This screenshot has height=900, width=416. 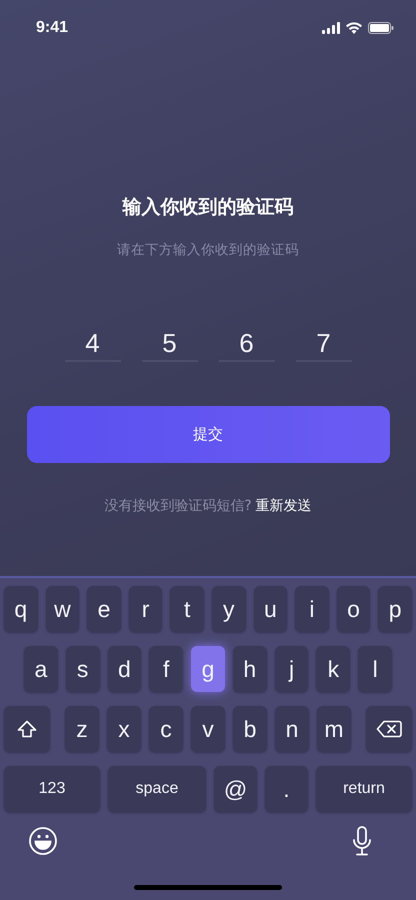 What do you see at coordinates (178, 506) in the screenshot?
I see `resend-prompt: 没有接收到验证码短信?` at bounding box center [178, 506].